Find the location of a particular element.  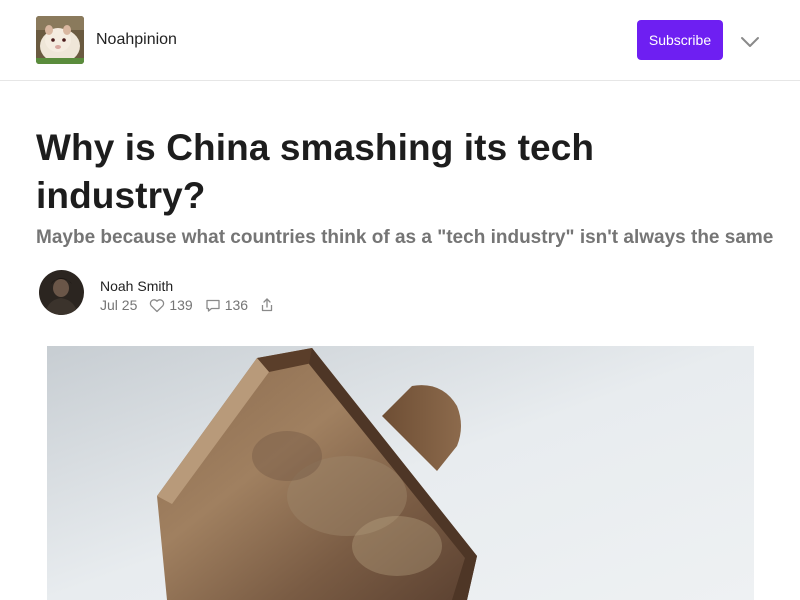

post-date: Jul 25 is located at coordinates (119, 305).